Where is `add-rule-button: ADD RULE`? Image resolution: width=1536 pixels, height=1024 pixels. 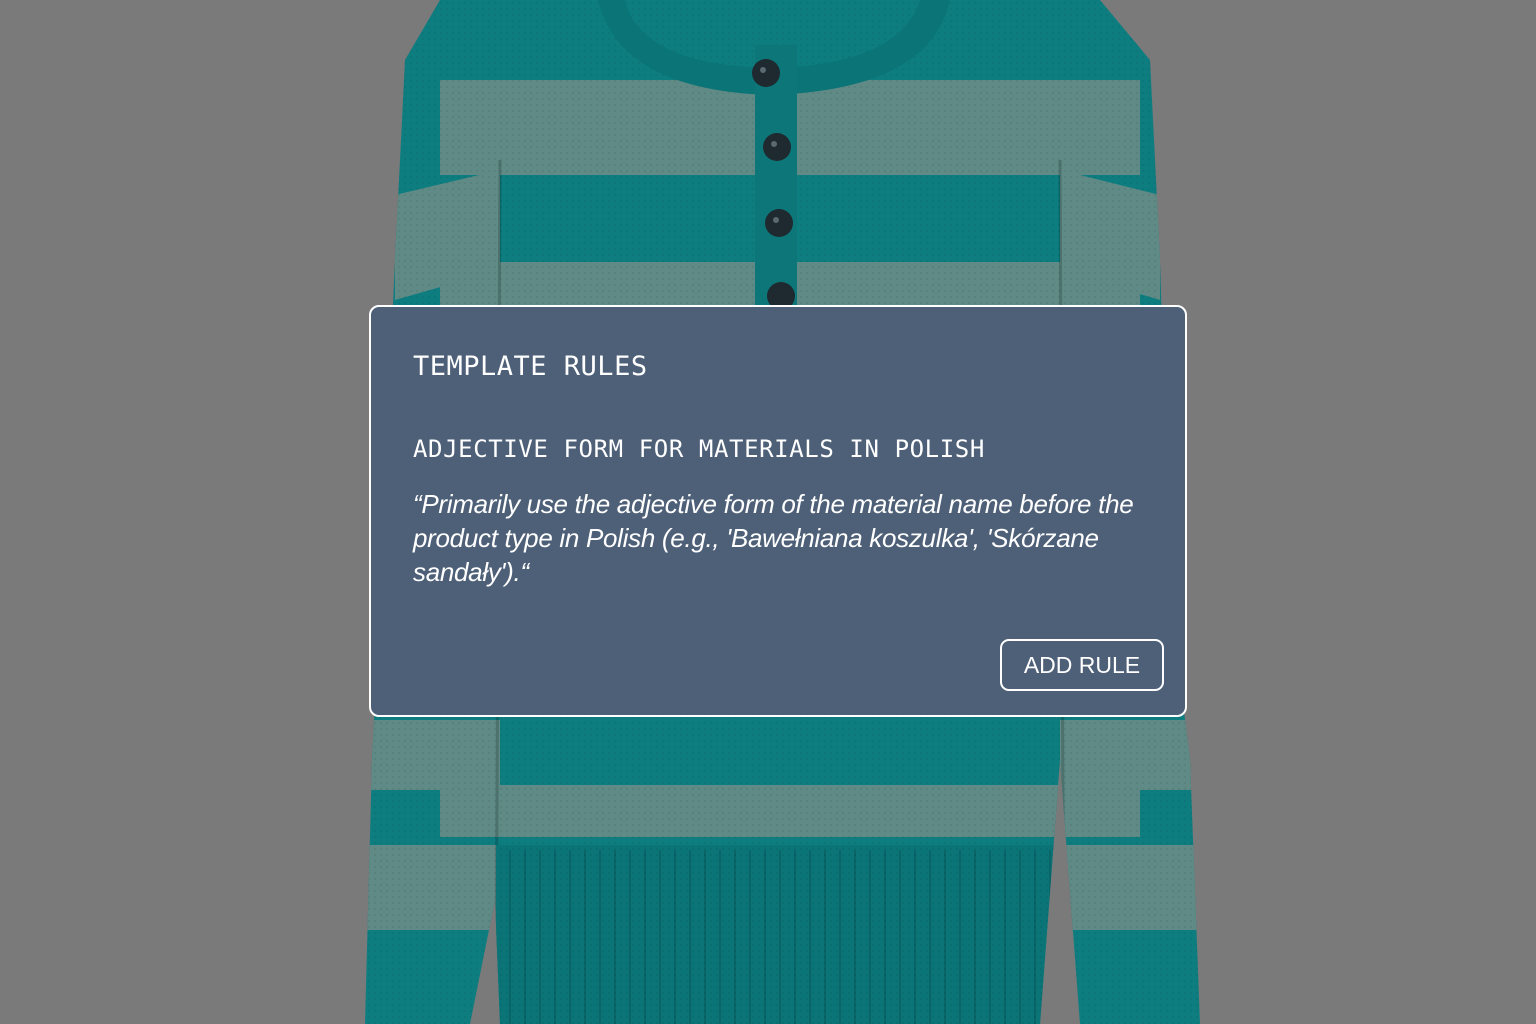
add-rule-button: ADD RULE is located at coordinates (1082, 665).